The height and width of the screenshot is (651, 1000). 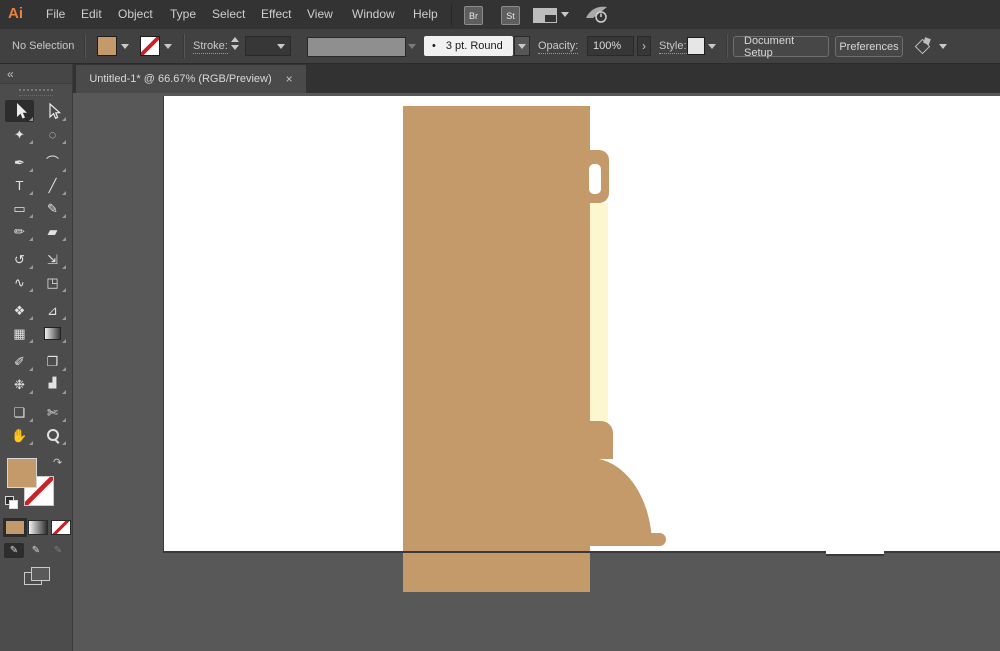 I want to click on gradient-tool, so click(x=52, y=333).